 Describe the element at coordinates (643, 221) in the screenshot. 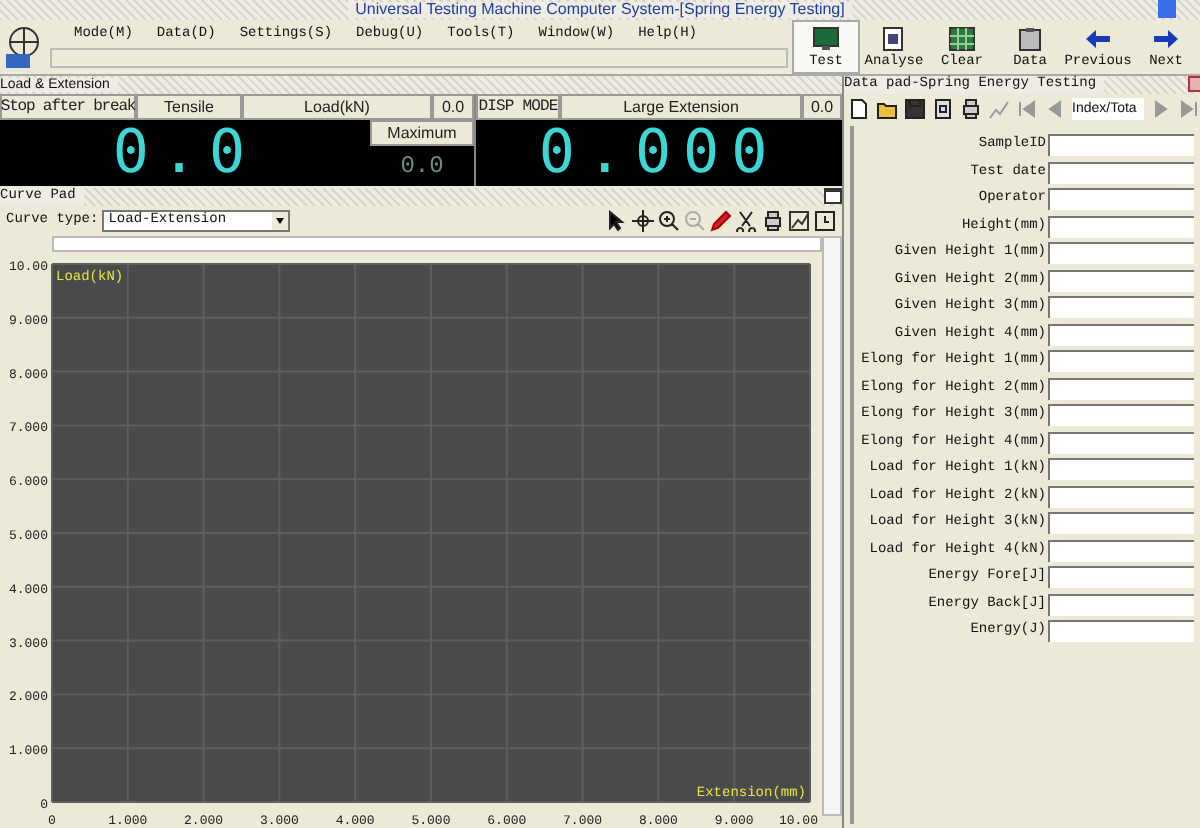

I see `crosshair-icon` at that location.